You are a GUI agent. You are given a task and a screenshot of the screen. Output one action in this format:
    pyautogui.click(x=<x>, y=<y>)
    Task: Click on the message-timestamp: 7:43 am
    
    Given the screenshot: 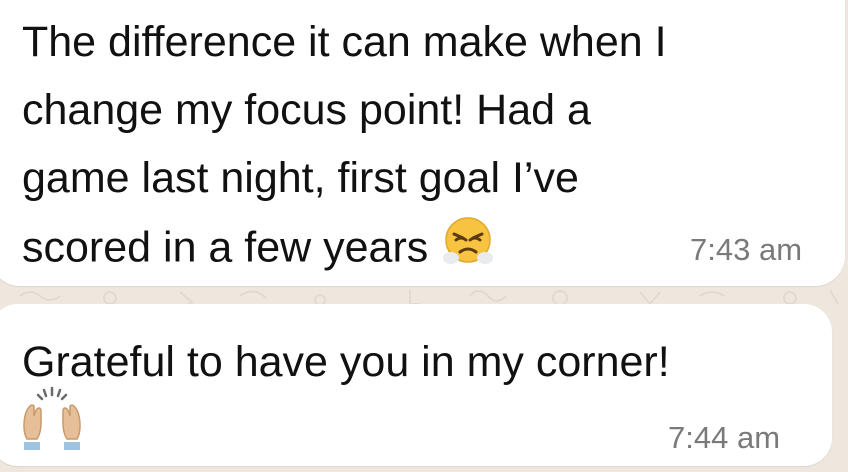 What is the action you would take?
    pyautogui.click(x=746, y=249)
    